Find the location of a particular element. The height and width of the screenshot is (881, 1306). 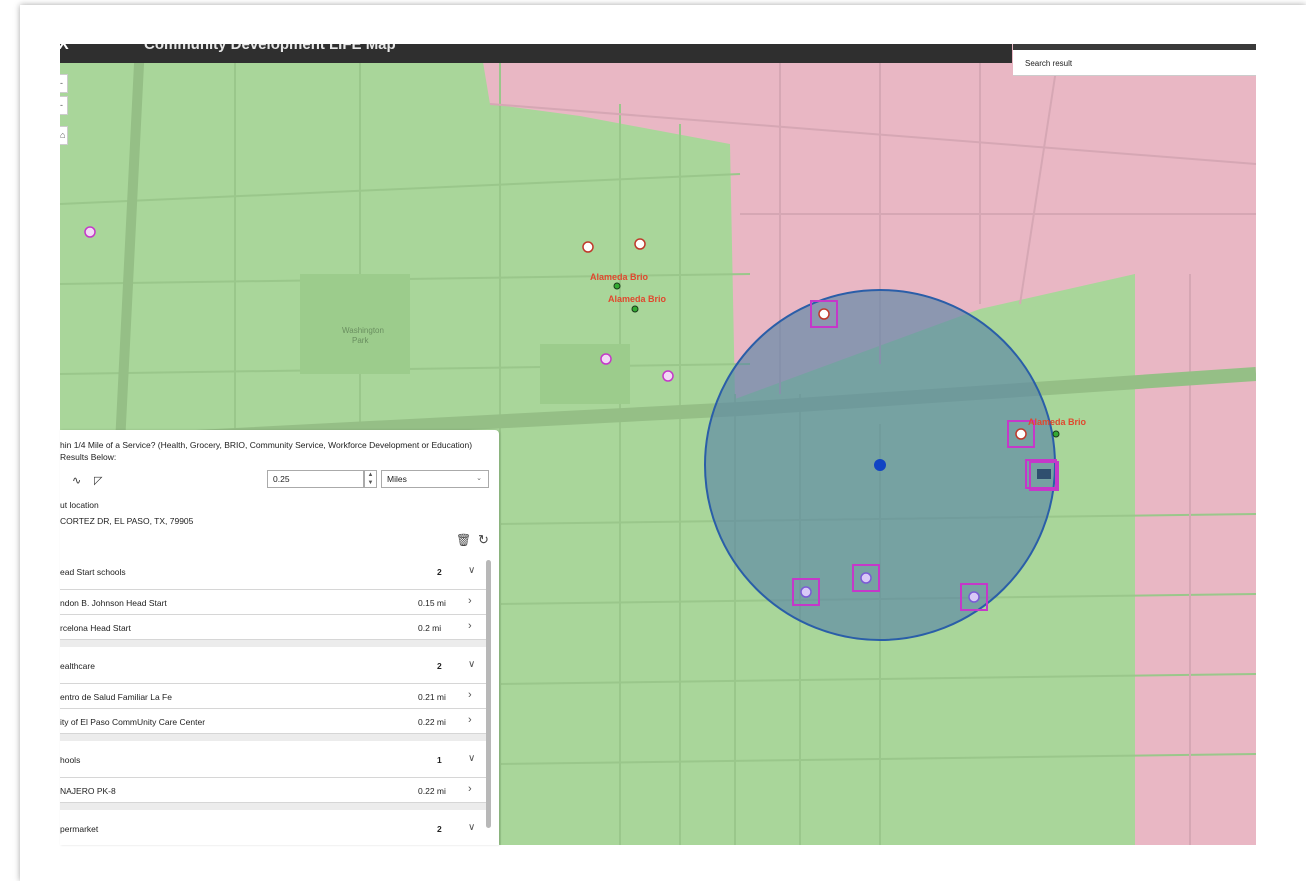

result-distance: 0.21 mi is located at coordinates (432, 697).